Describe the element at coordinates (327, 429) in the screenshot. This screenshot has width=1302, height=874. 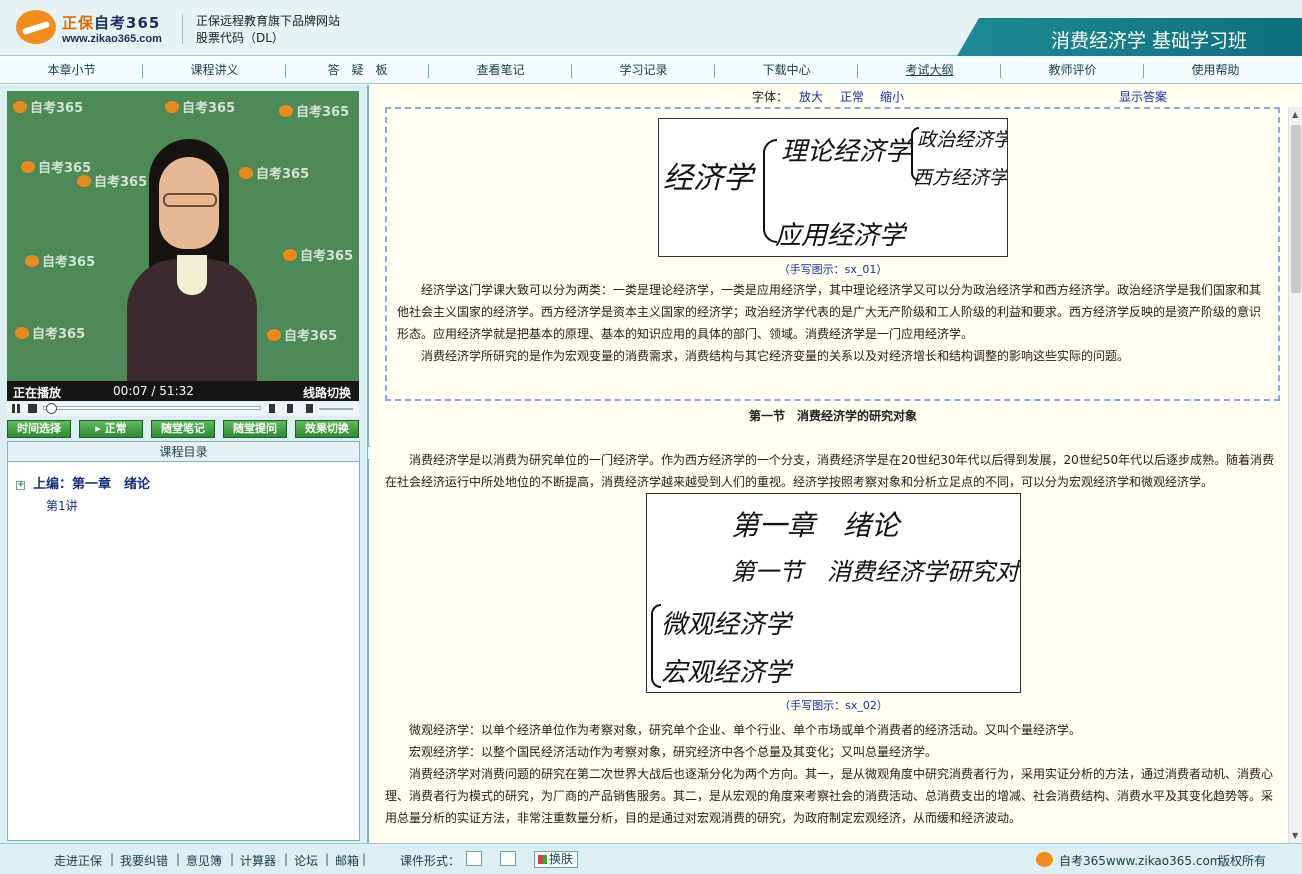
I see `effect-switch-button: 效果切换` at that location.